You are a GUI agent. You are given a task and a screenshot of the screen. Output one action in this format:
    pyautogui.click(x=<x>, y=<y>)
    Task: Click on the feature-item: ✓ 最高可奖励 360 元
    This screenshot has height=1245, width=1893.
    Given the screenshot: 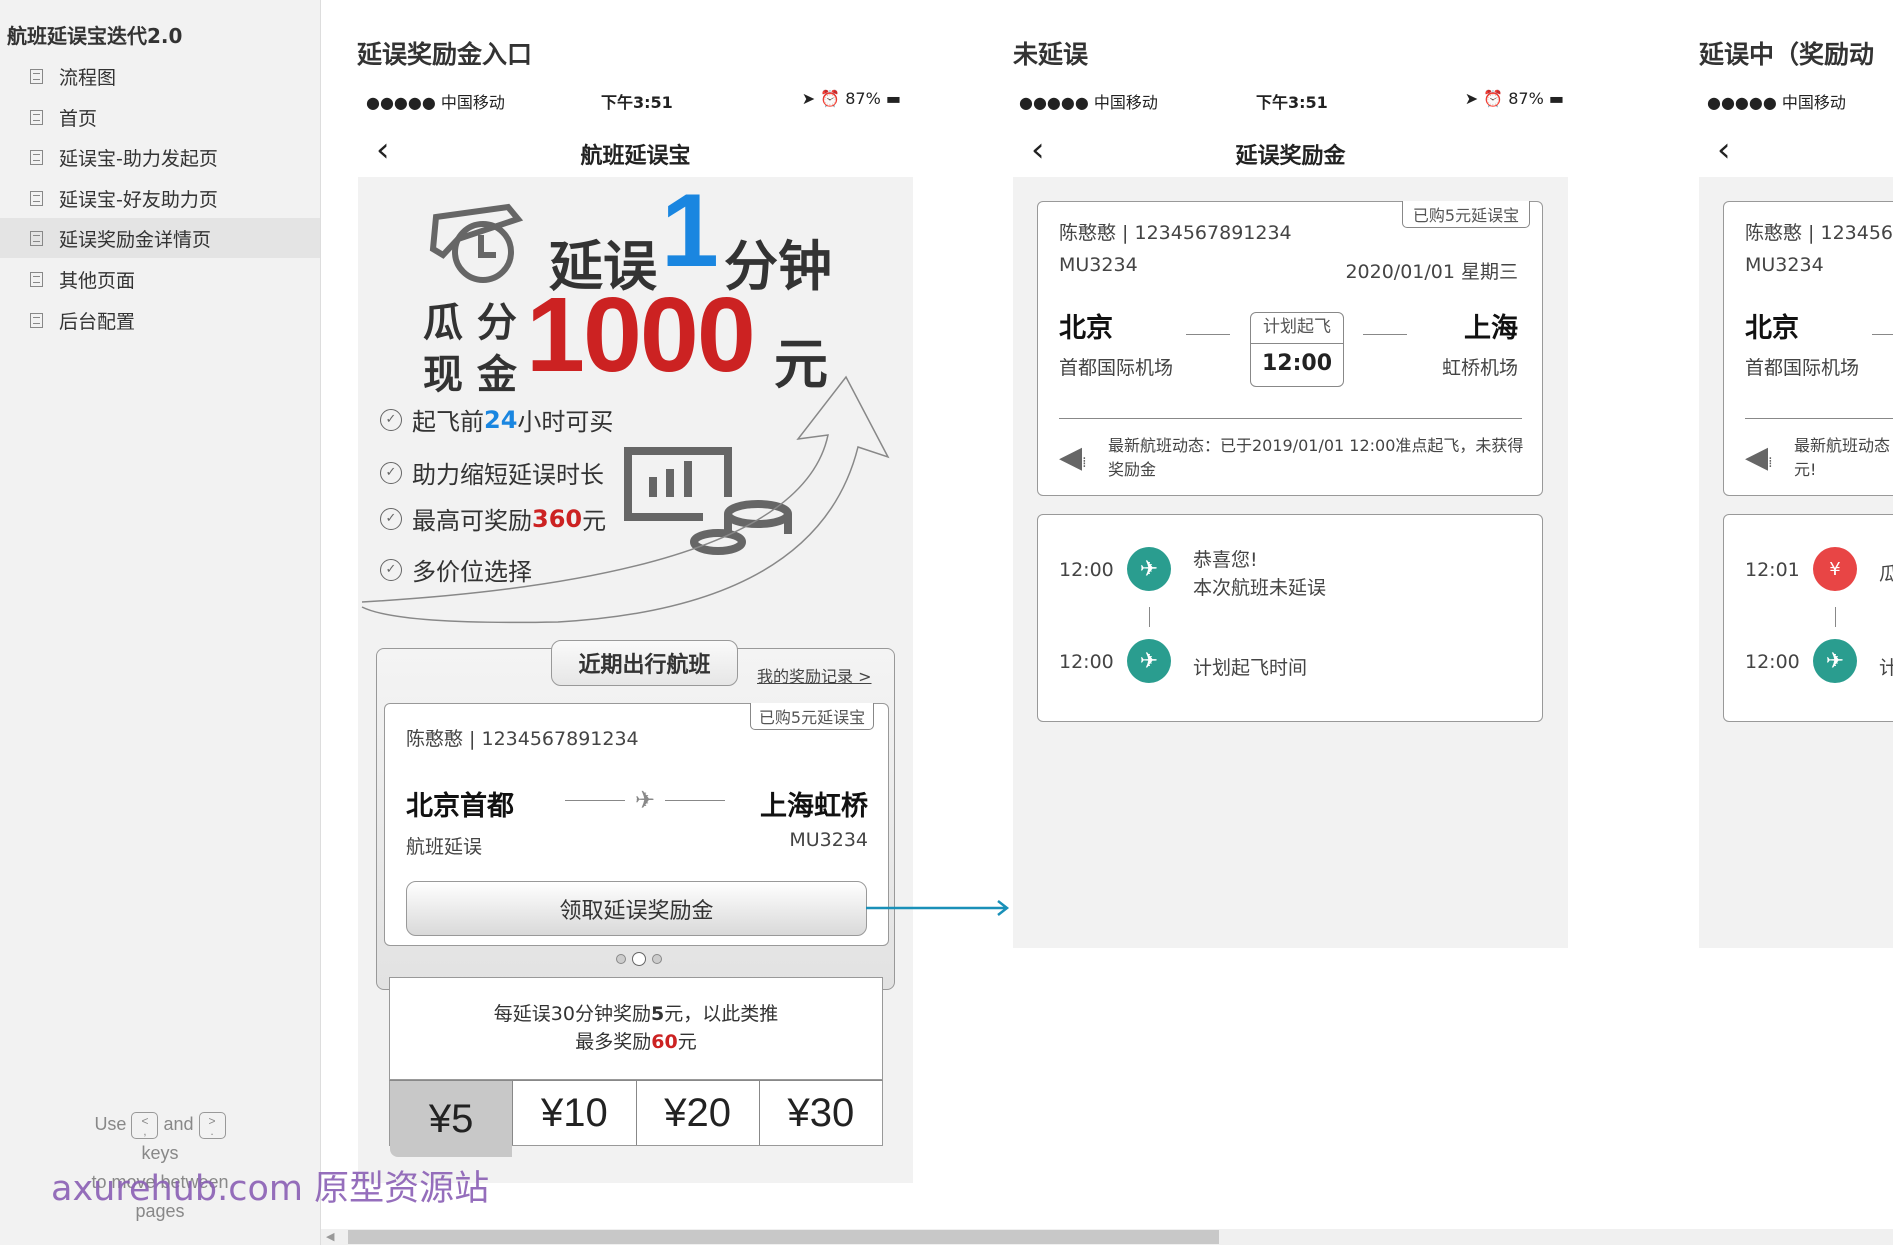 What is the action you would take?
    pyautogui.click(x=493, y=518)
    